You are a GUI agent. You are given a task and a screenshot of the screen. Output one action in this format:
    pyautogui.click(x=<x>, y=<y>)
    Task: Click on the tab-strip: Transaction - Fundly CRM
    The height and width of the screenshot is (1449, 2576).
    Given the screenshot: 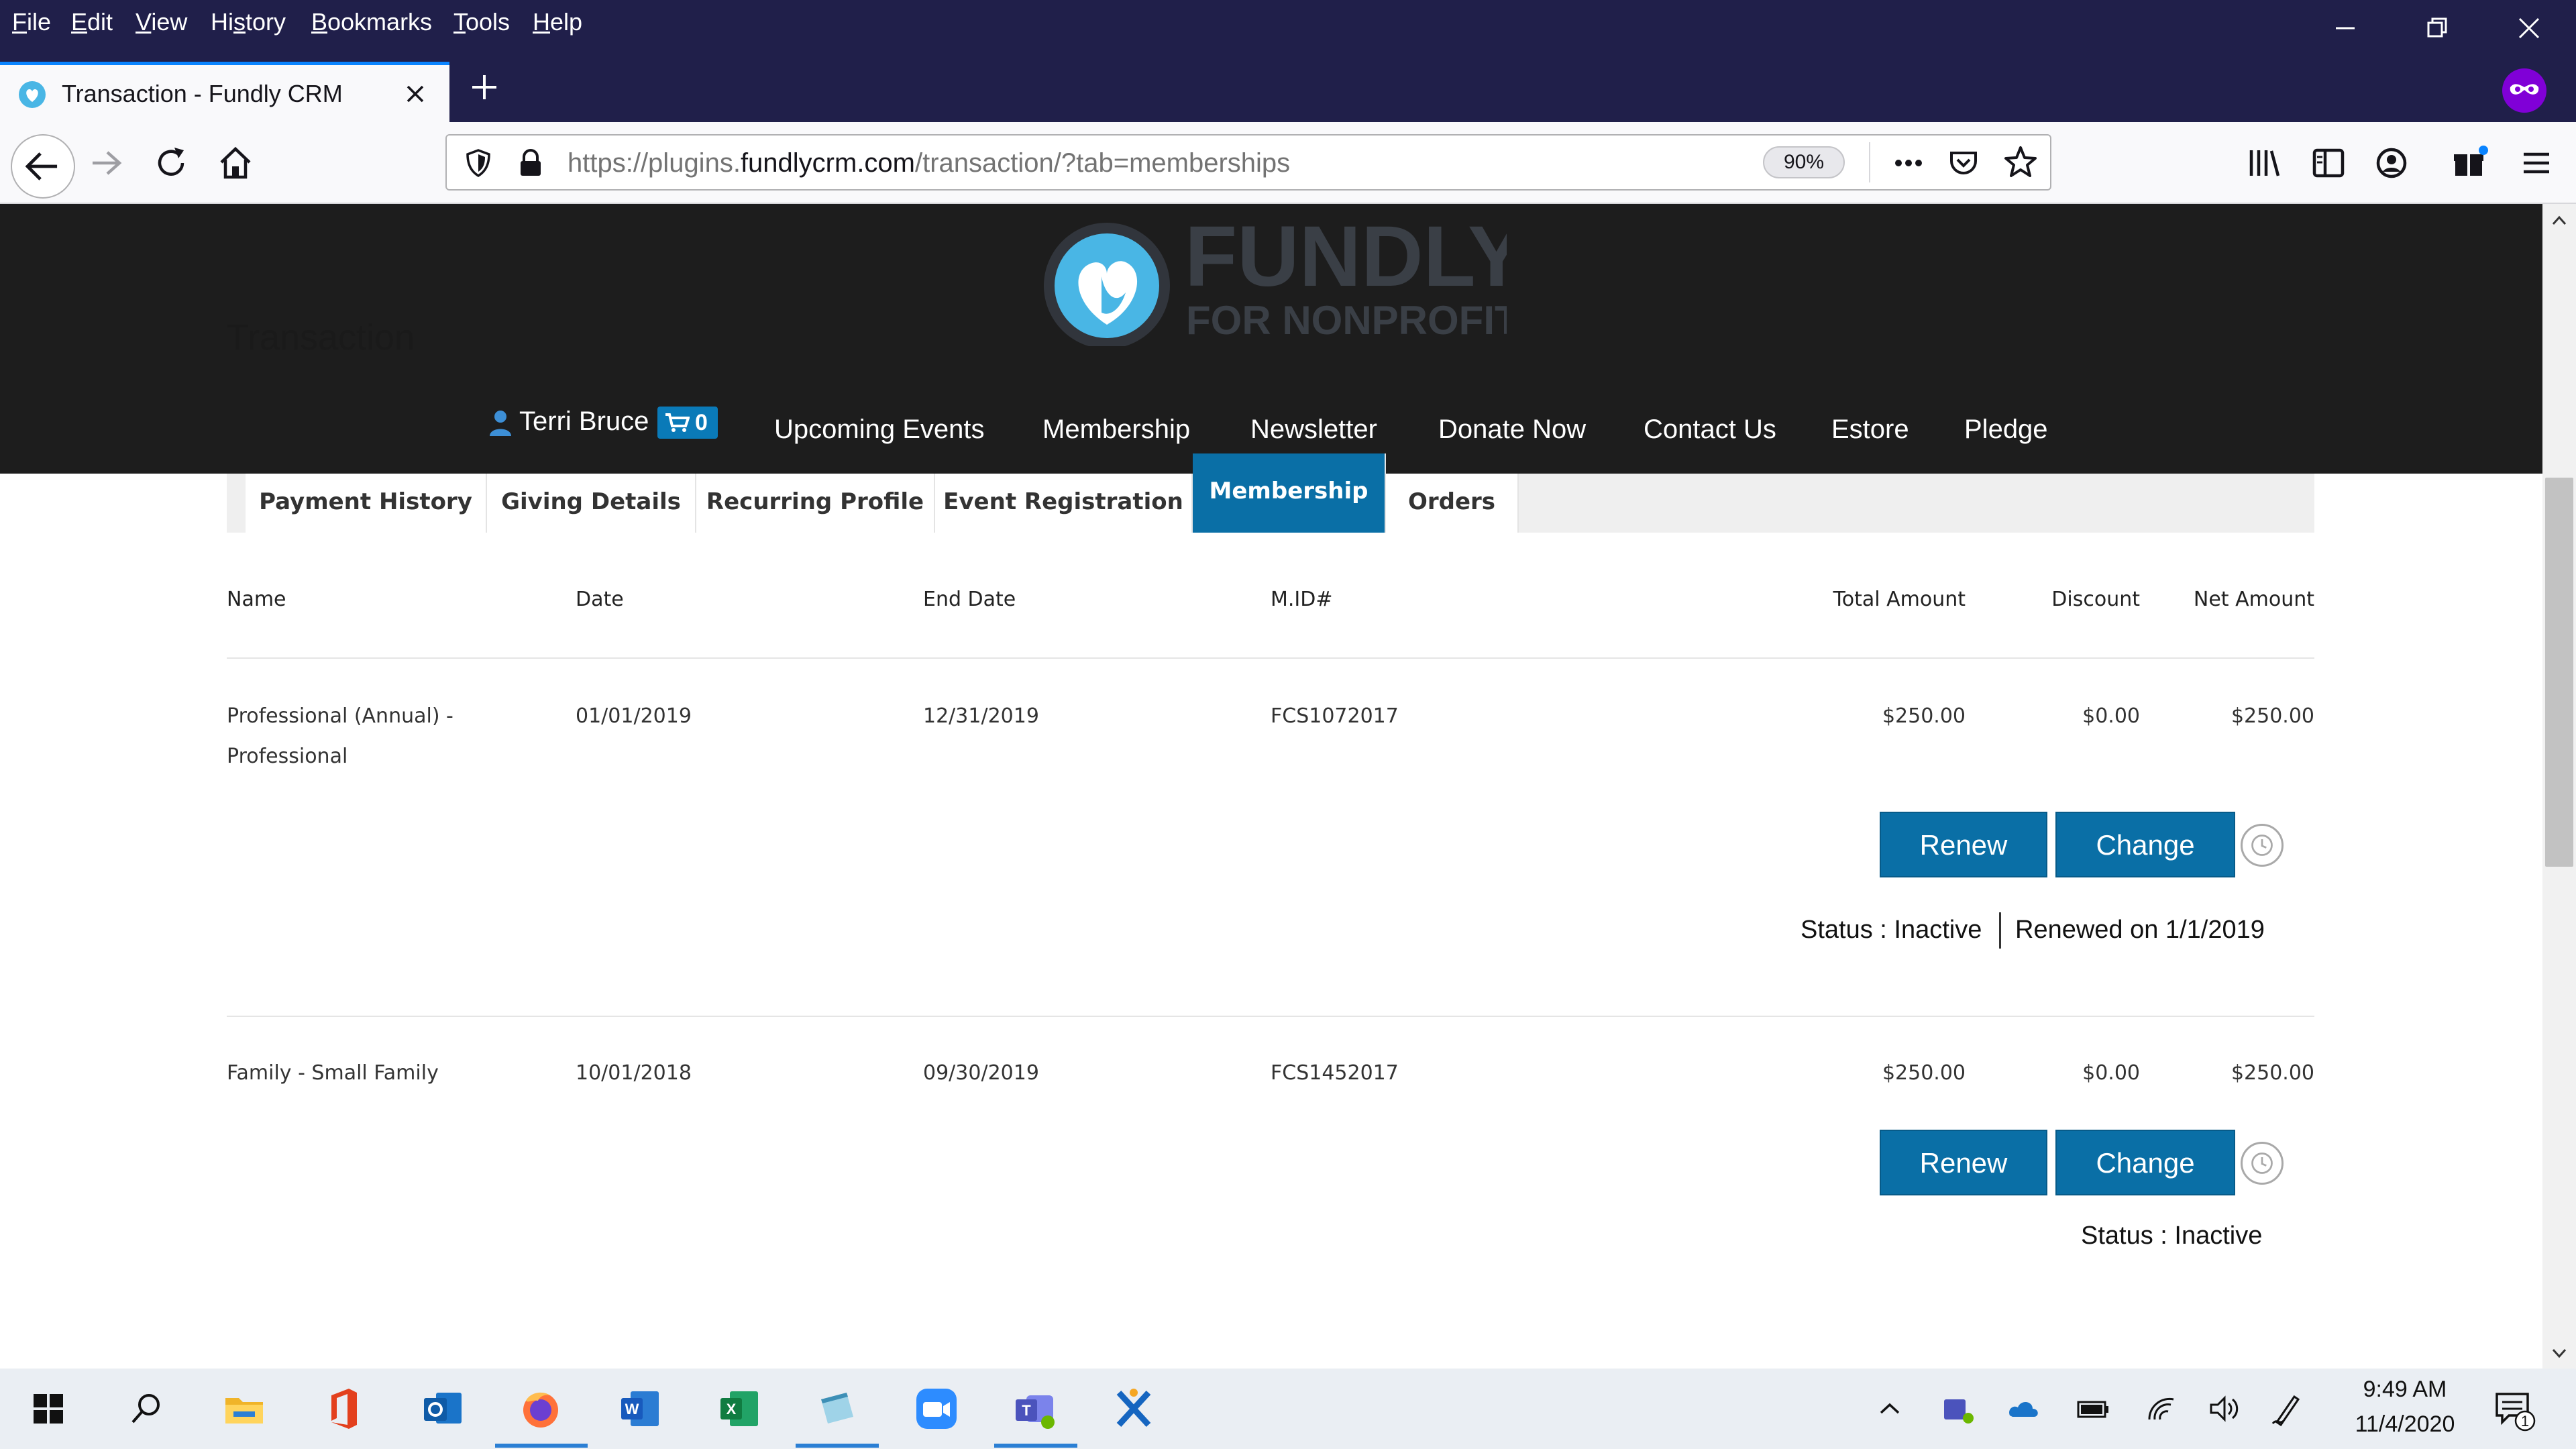 What is the action you would take?
    pyautogui.click(x=1288, y=84)
    